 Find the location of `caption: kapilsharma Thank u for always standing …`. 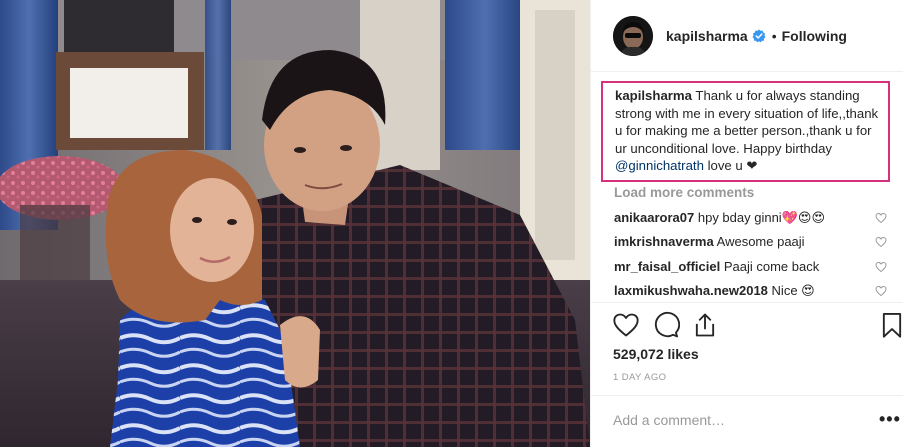

caption: kapilsharma Thank u for always standing … is located at coordinates (745, 131).